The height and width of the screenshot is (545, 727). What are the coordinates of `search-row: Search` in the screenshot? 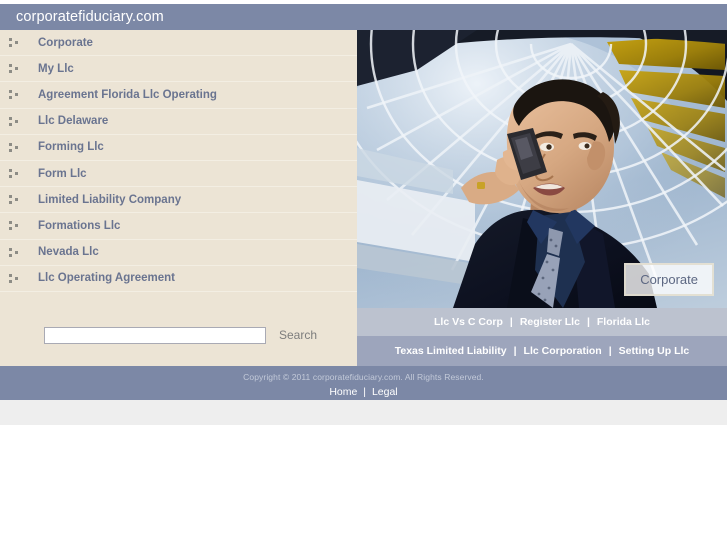 It's located at (178, 335).